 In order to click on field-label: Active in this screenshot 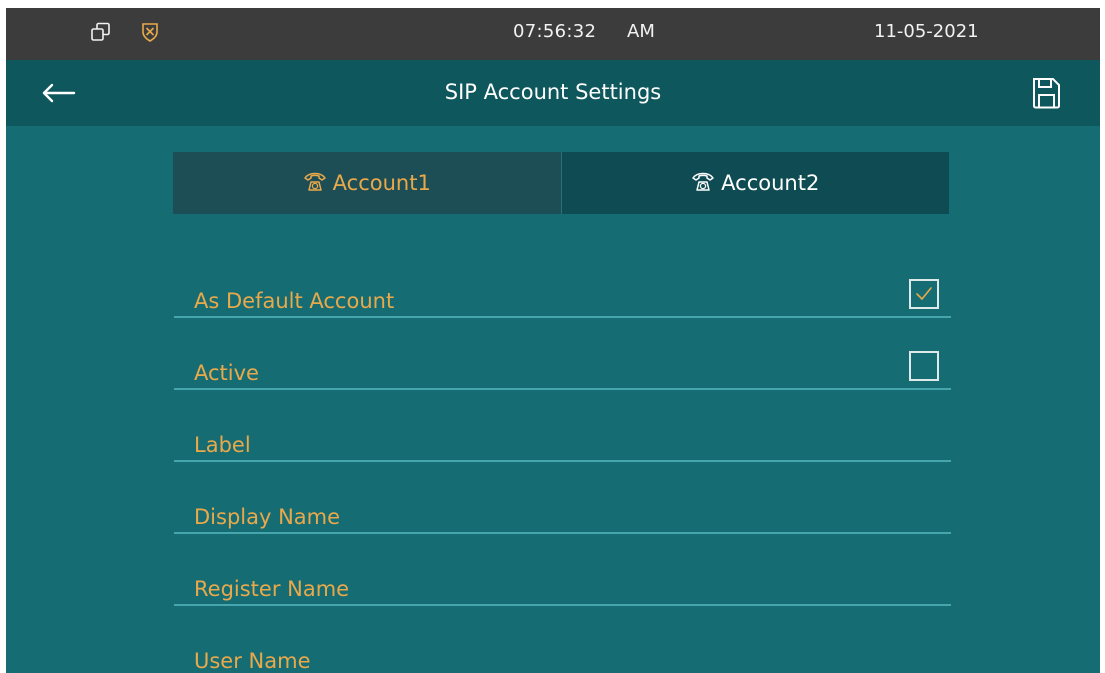, I will do `click(226, 373)`.